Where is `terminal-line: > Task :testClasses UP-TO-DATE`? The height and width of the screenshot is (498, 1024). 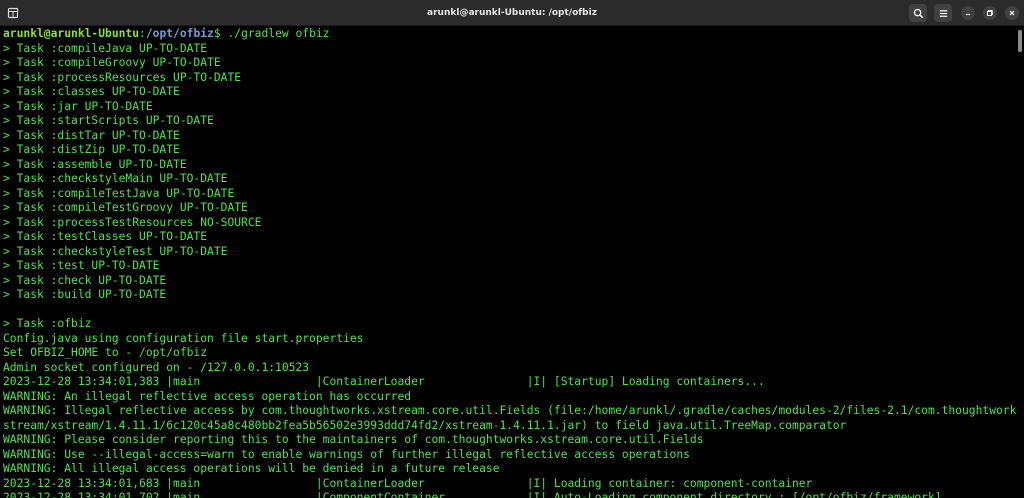
terminal-line: > Task :testClasses UP-TO-DATE is located at coordinates (105, 236).